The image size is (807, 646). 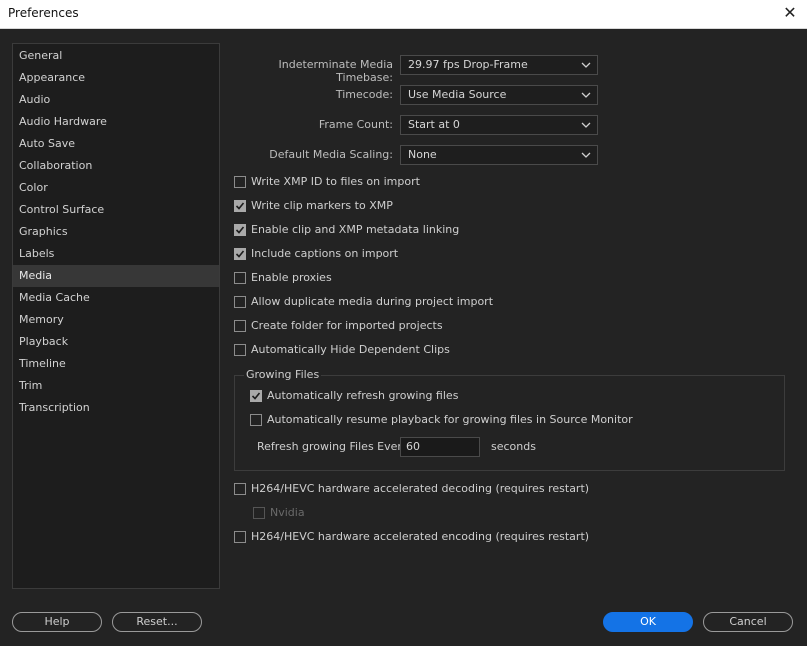 I want to click on refresh-unit-label: seconds, so click(x=513, y=446).